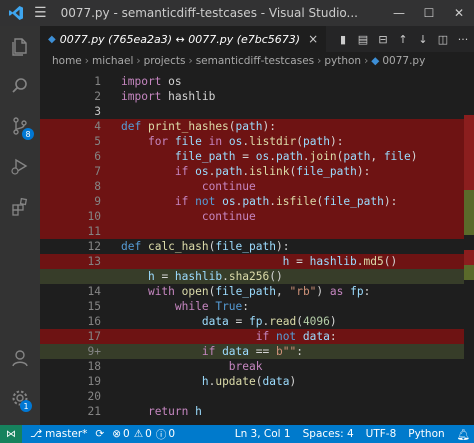 The width and height of the screenshot is (474, 443). I want to click on deleted-line: 6 file_path = os.path.join(path, file), so click(252, 156).